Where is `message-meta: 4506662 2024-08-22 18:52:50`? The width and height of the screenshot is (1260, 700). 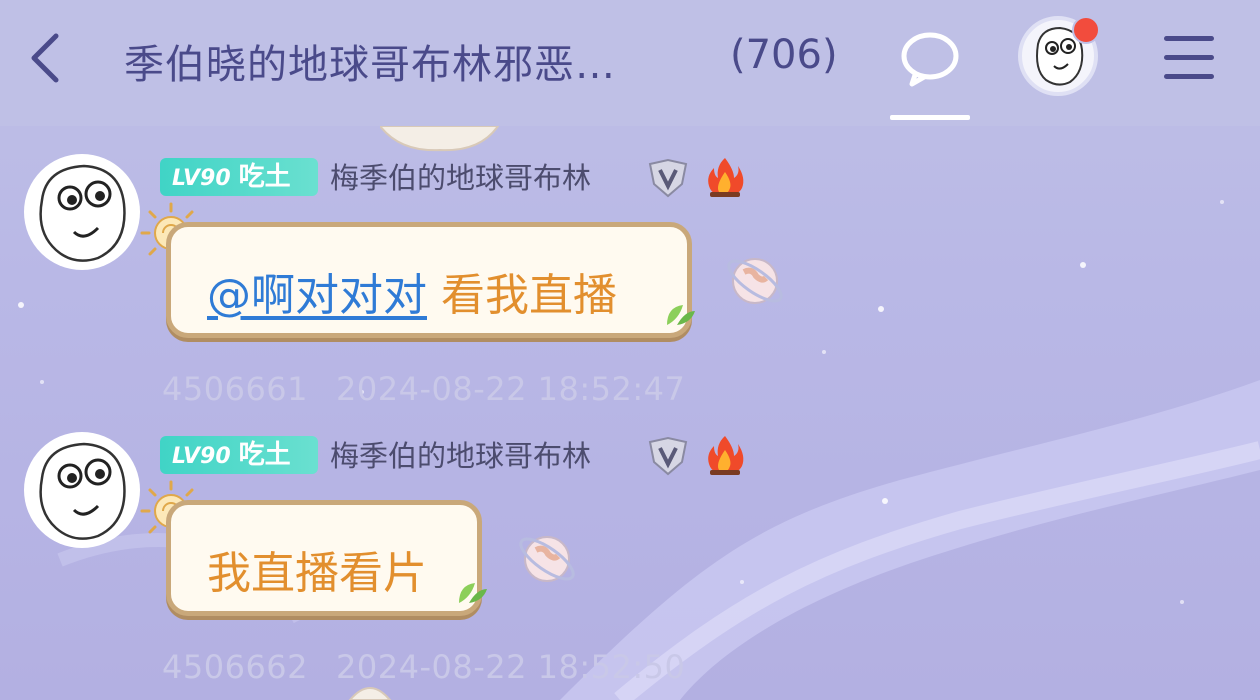 message-meta: 4506662 2024-08-22 18:52:50 is located at coordinates (423, 667).